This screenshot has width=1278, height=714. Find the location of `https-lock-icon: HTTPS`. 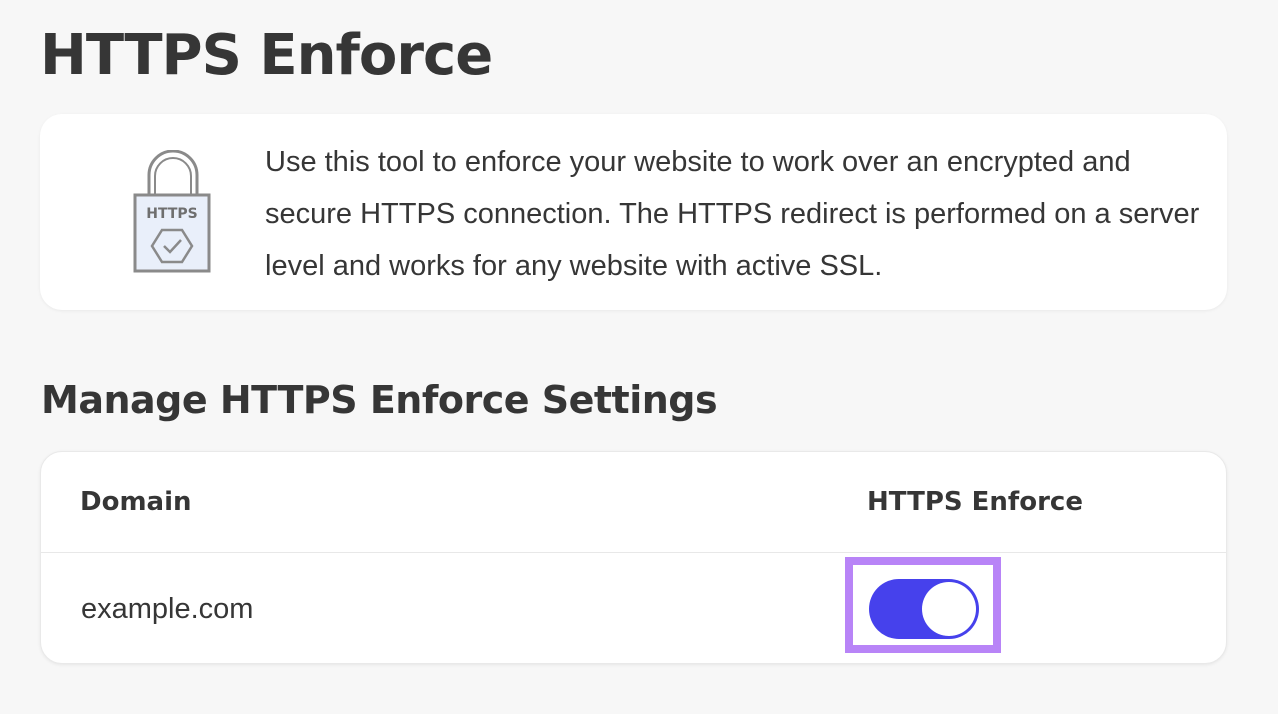

https-lock-icon: HTTPS is located at coordinates (172, 211).